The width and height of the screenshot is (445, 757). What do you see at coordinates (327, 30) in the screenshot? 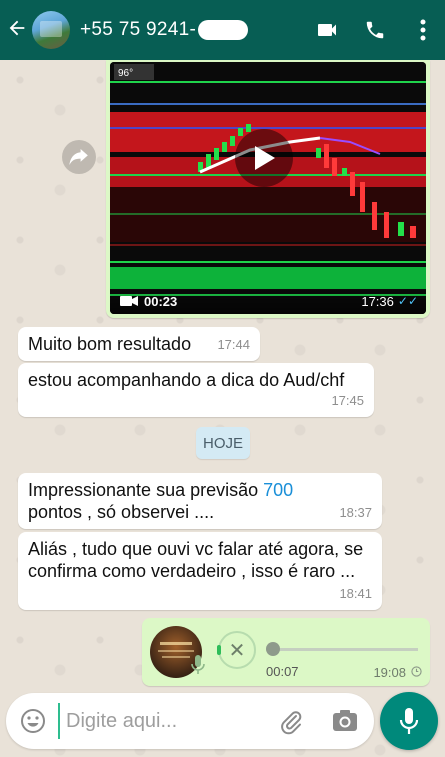
I see `video-call-icon` at bounding box center [327, 30].